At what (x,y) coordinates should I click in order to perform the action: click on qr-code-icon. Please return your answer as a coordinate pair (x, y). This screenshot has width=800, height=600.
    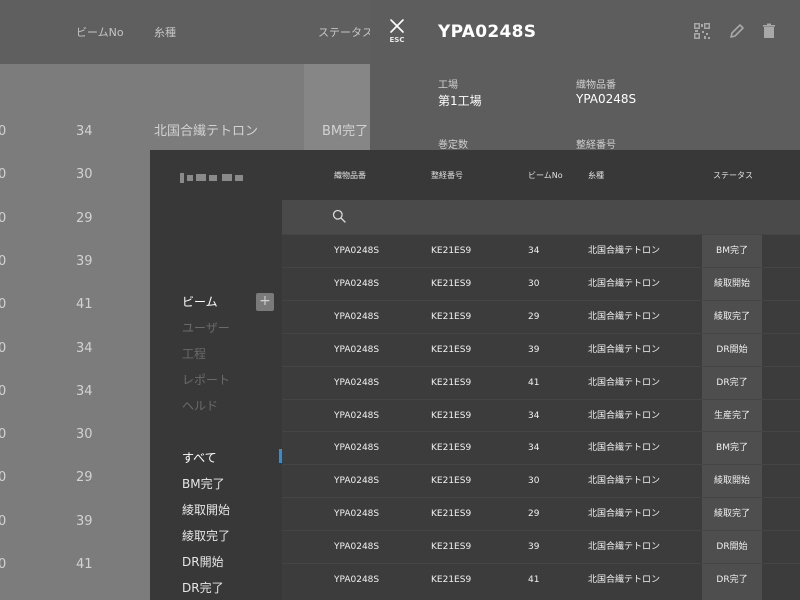
    Looking at the image, I should click on (702, 31).